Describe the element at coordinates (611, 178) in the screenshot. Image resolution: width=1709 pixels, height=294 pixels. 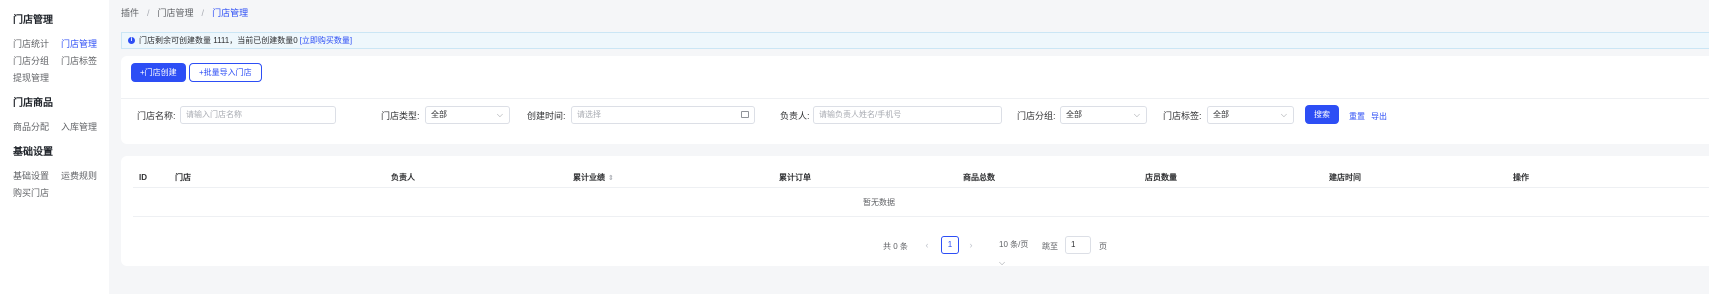
I see `sort-icon: ⇕` at that location.